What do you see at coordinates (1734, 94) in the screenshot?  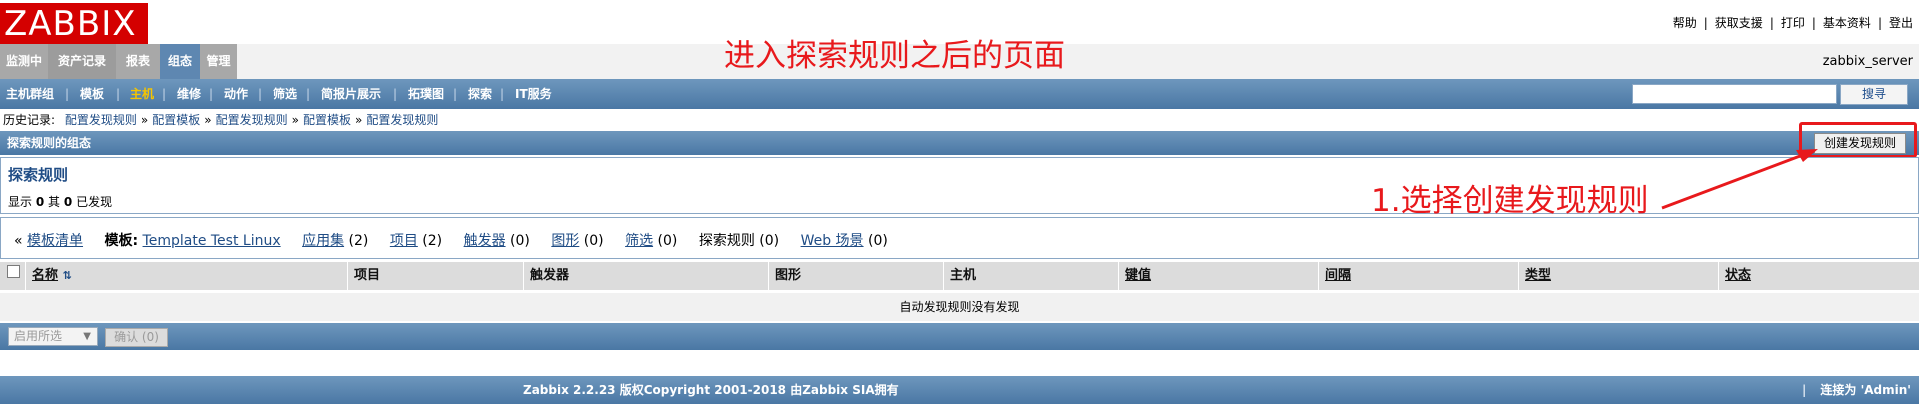 I see `search-input` at bounding box center [1734, 94].